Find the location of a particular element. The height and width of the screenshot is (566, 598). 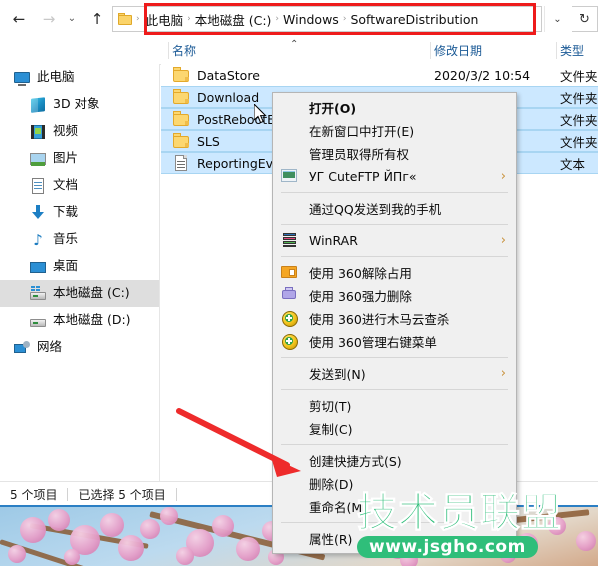

menu-item: 重命名(M) is located at coordinates (394, 506).